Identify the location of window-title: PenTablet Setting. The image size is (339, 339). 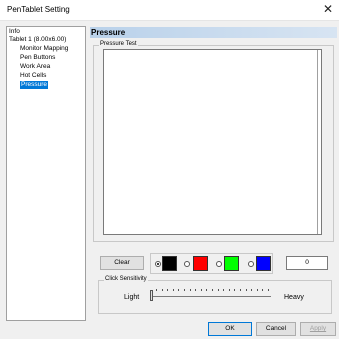
(38, 9).